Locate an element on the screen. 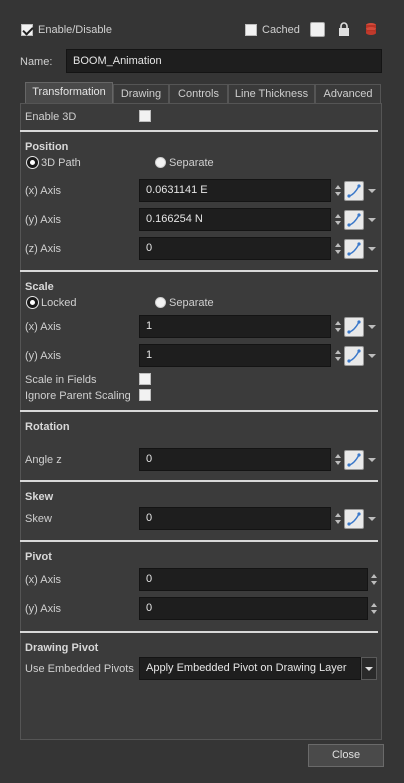  scale-in-fields-checkbox is located at coordinates (145, 379).